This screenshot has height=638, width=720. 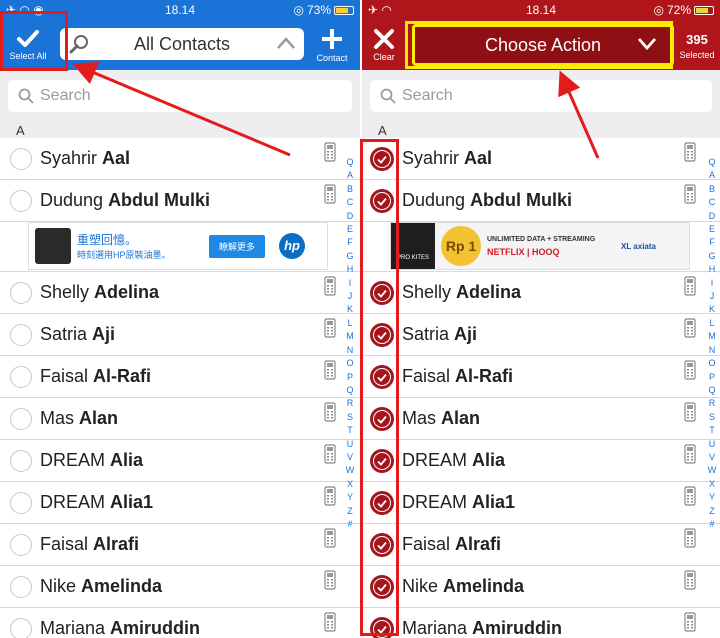 I want to click on contacts-group-dropdown: All Contacts, so click(x=182, y=44).